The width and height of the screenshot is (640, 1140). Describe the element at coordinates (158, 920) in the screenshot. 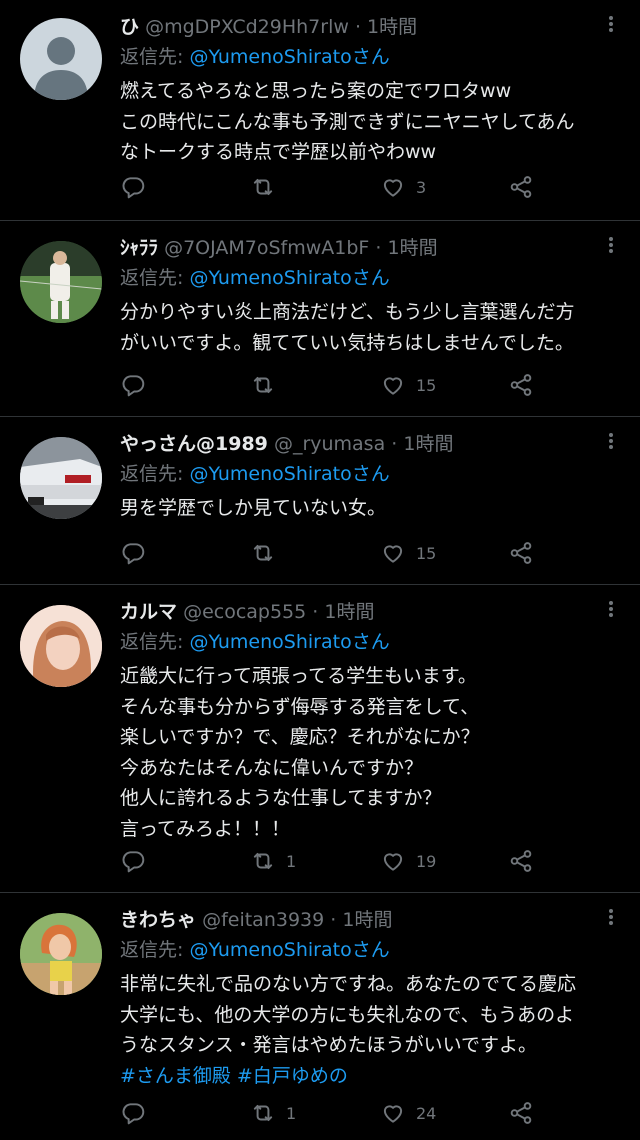

I see `display-name: きわちゃ` at that location.